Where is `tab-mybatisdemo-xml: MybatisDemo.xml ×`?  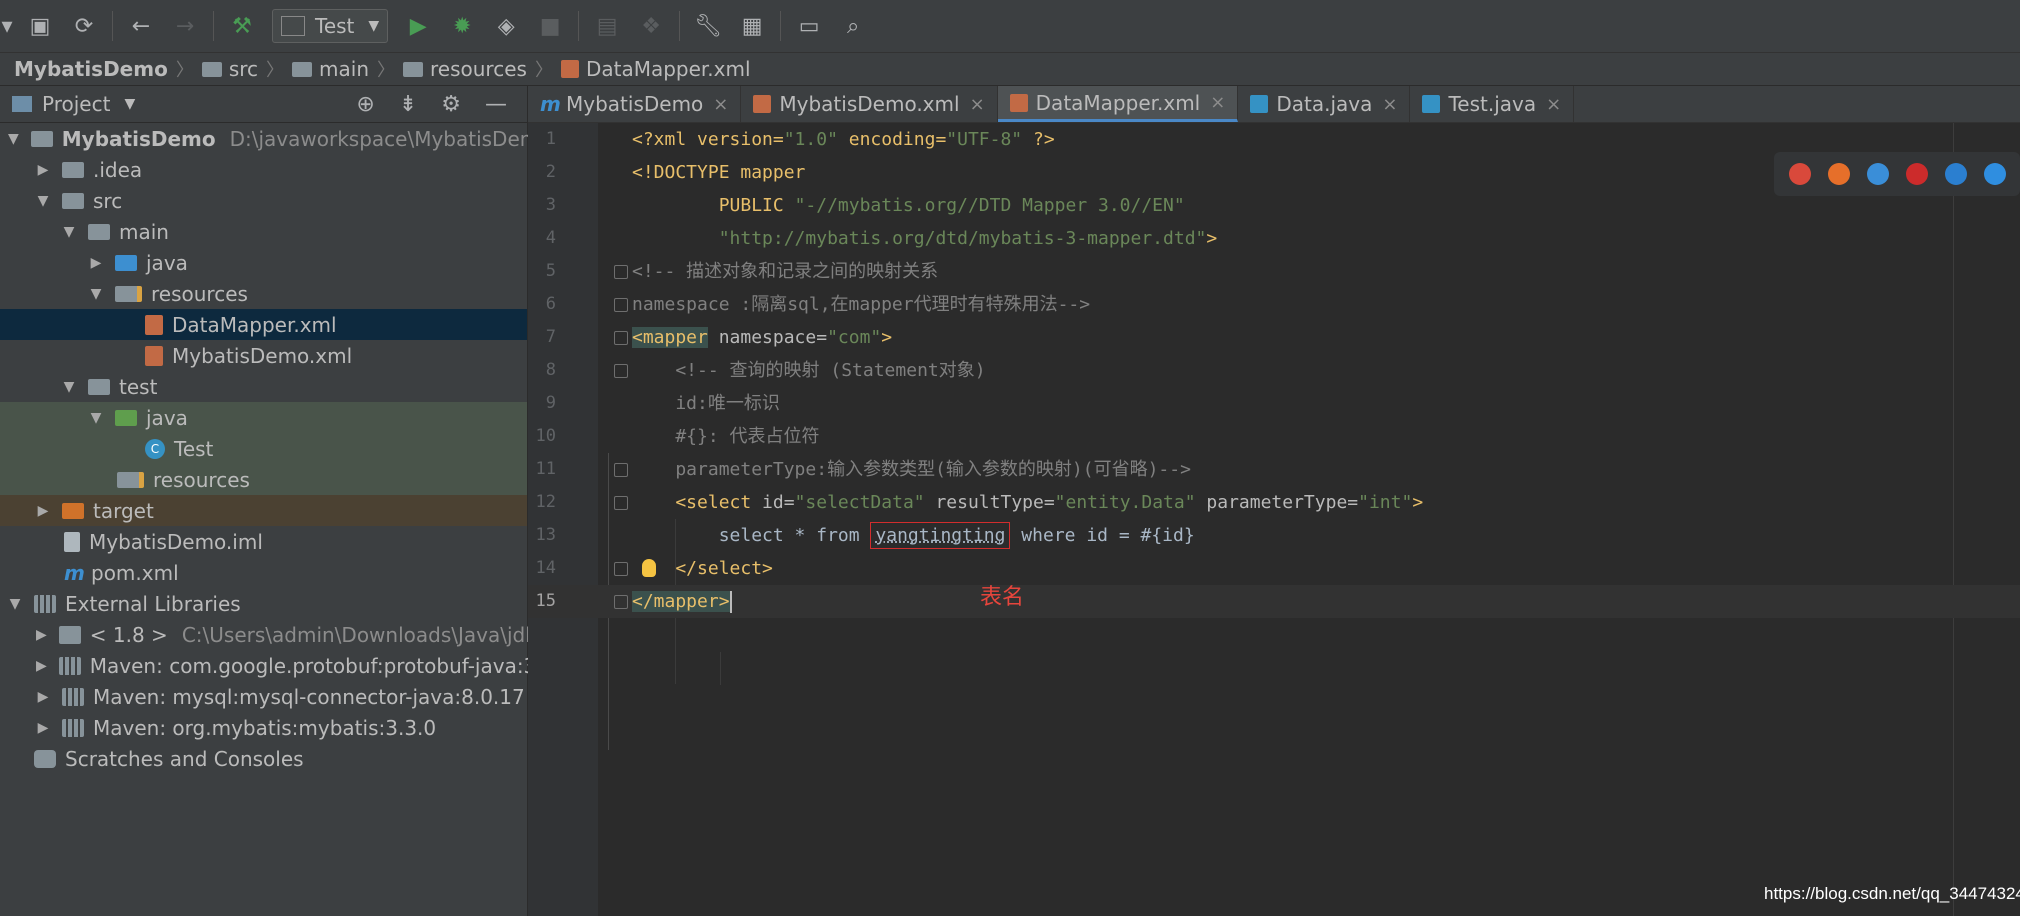 tab-mybatisdemo-xml: MybatisDemo.xml × is located at coordinates (869, 104).